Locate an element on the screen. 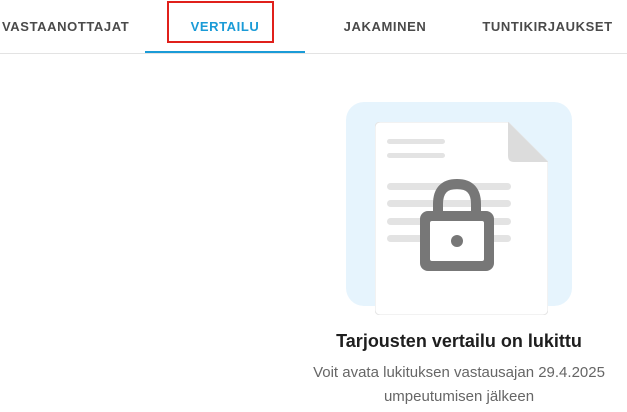 This screenshot has height=412, width=627. tab-jakaminen: JAKAMINEN is located at coordinates (385, 26).